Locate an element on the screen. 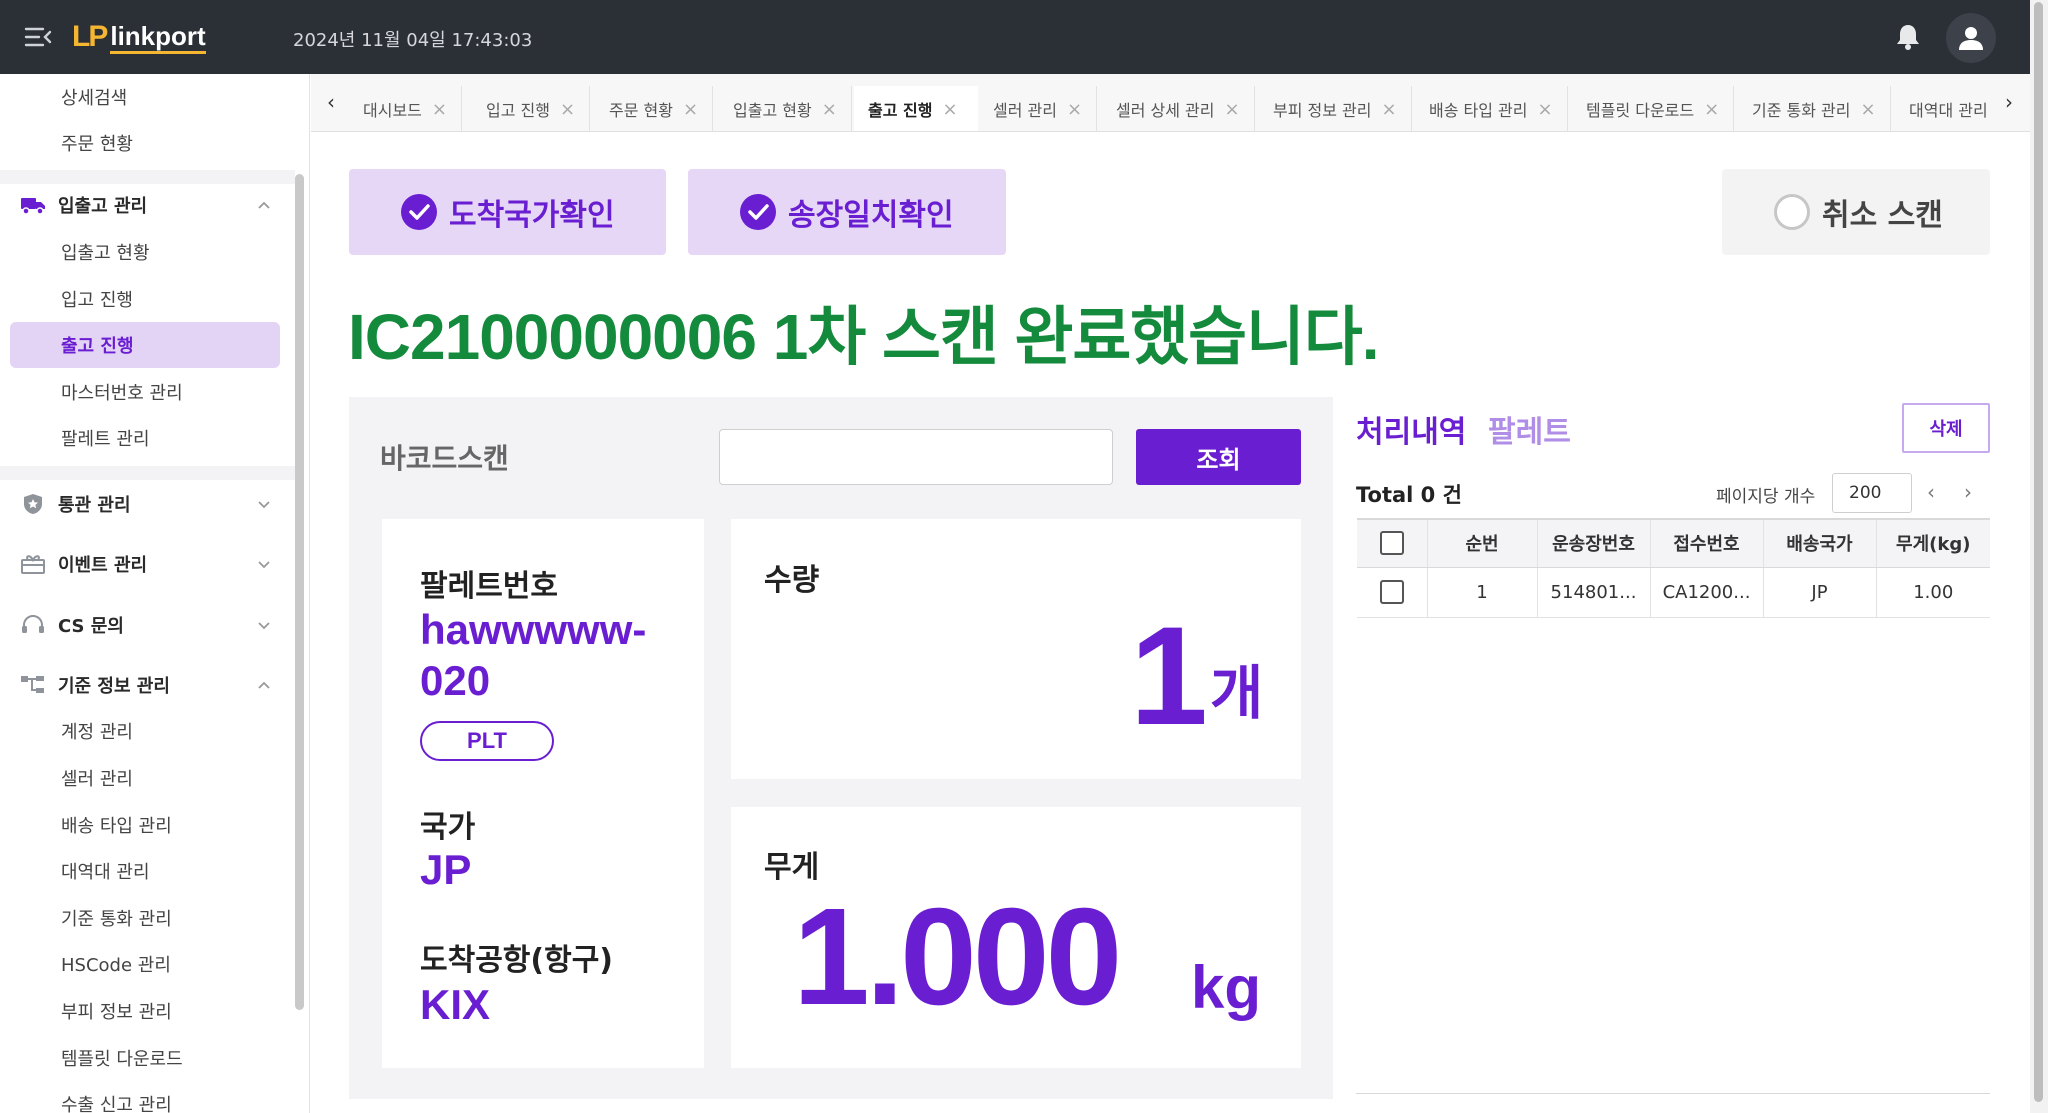  tab-base-currency: 기준 통화 관리 × is located at coordinates (1812, 108).